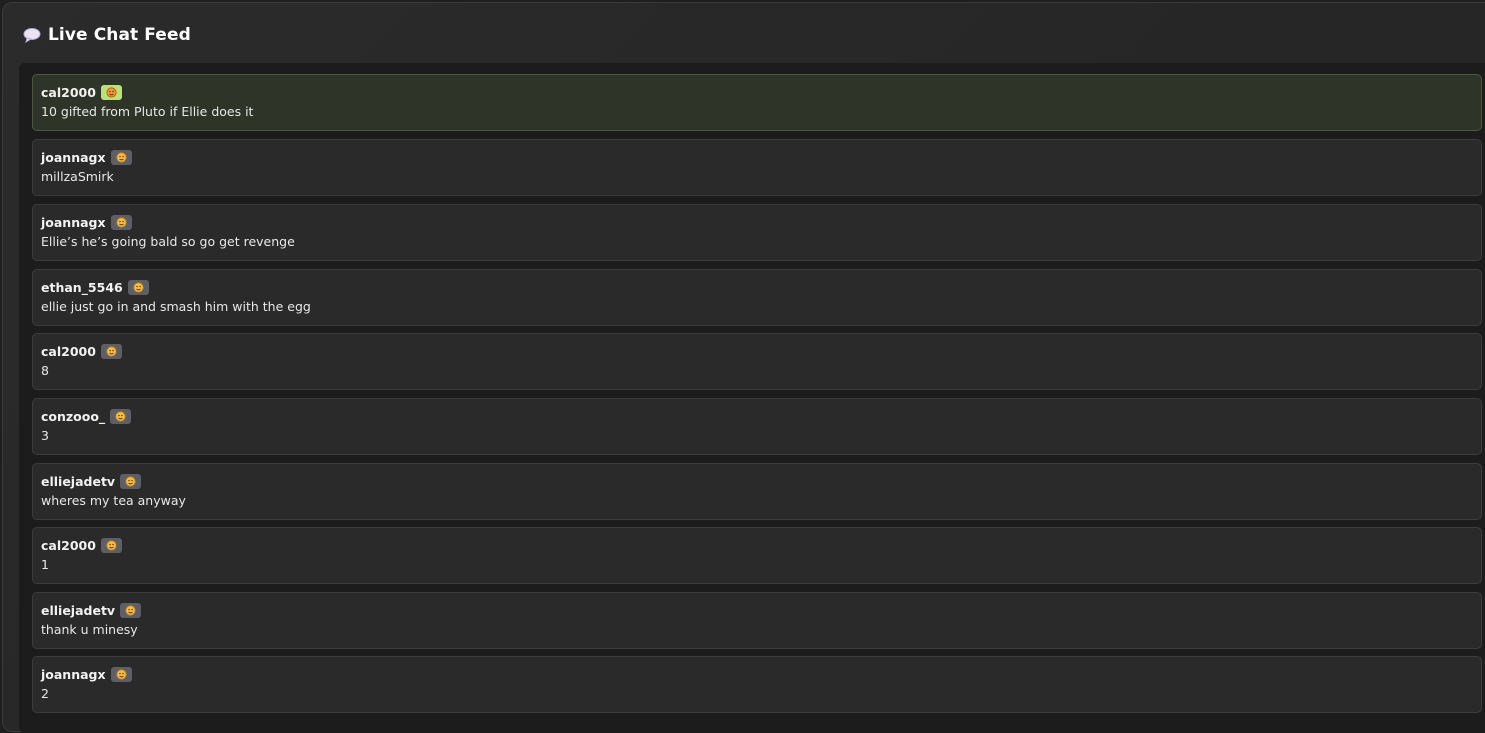 The width and height of the screenshot is (1485, 733). Describe the element at coordinates (73, 416) in the screenshot. I see `chat-username: conzooo_` at that location.